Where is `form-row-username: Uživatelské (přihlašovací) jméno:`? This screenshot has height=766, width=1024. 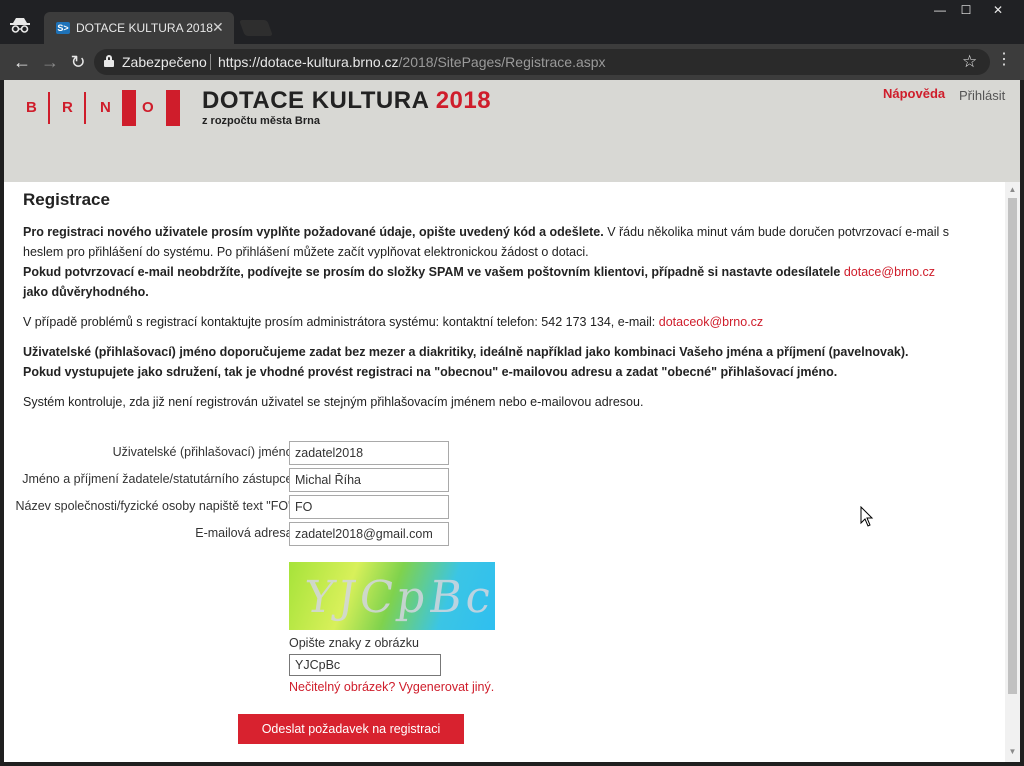 form-row-username: Uživatelské (přihlašovací) jméno: is located at coordinates (234, 453).